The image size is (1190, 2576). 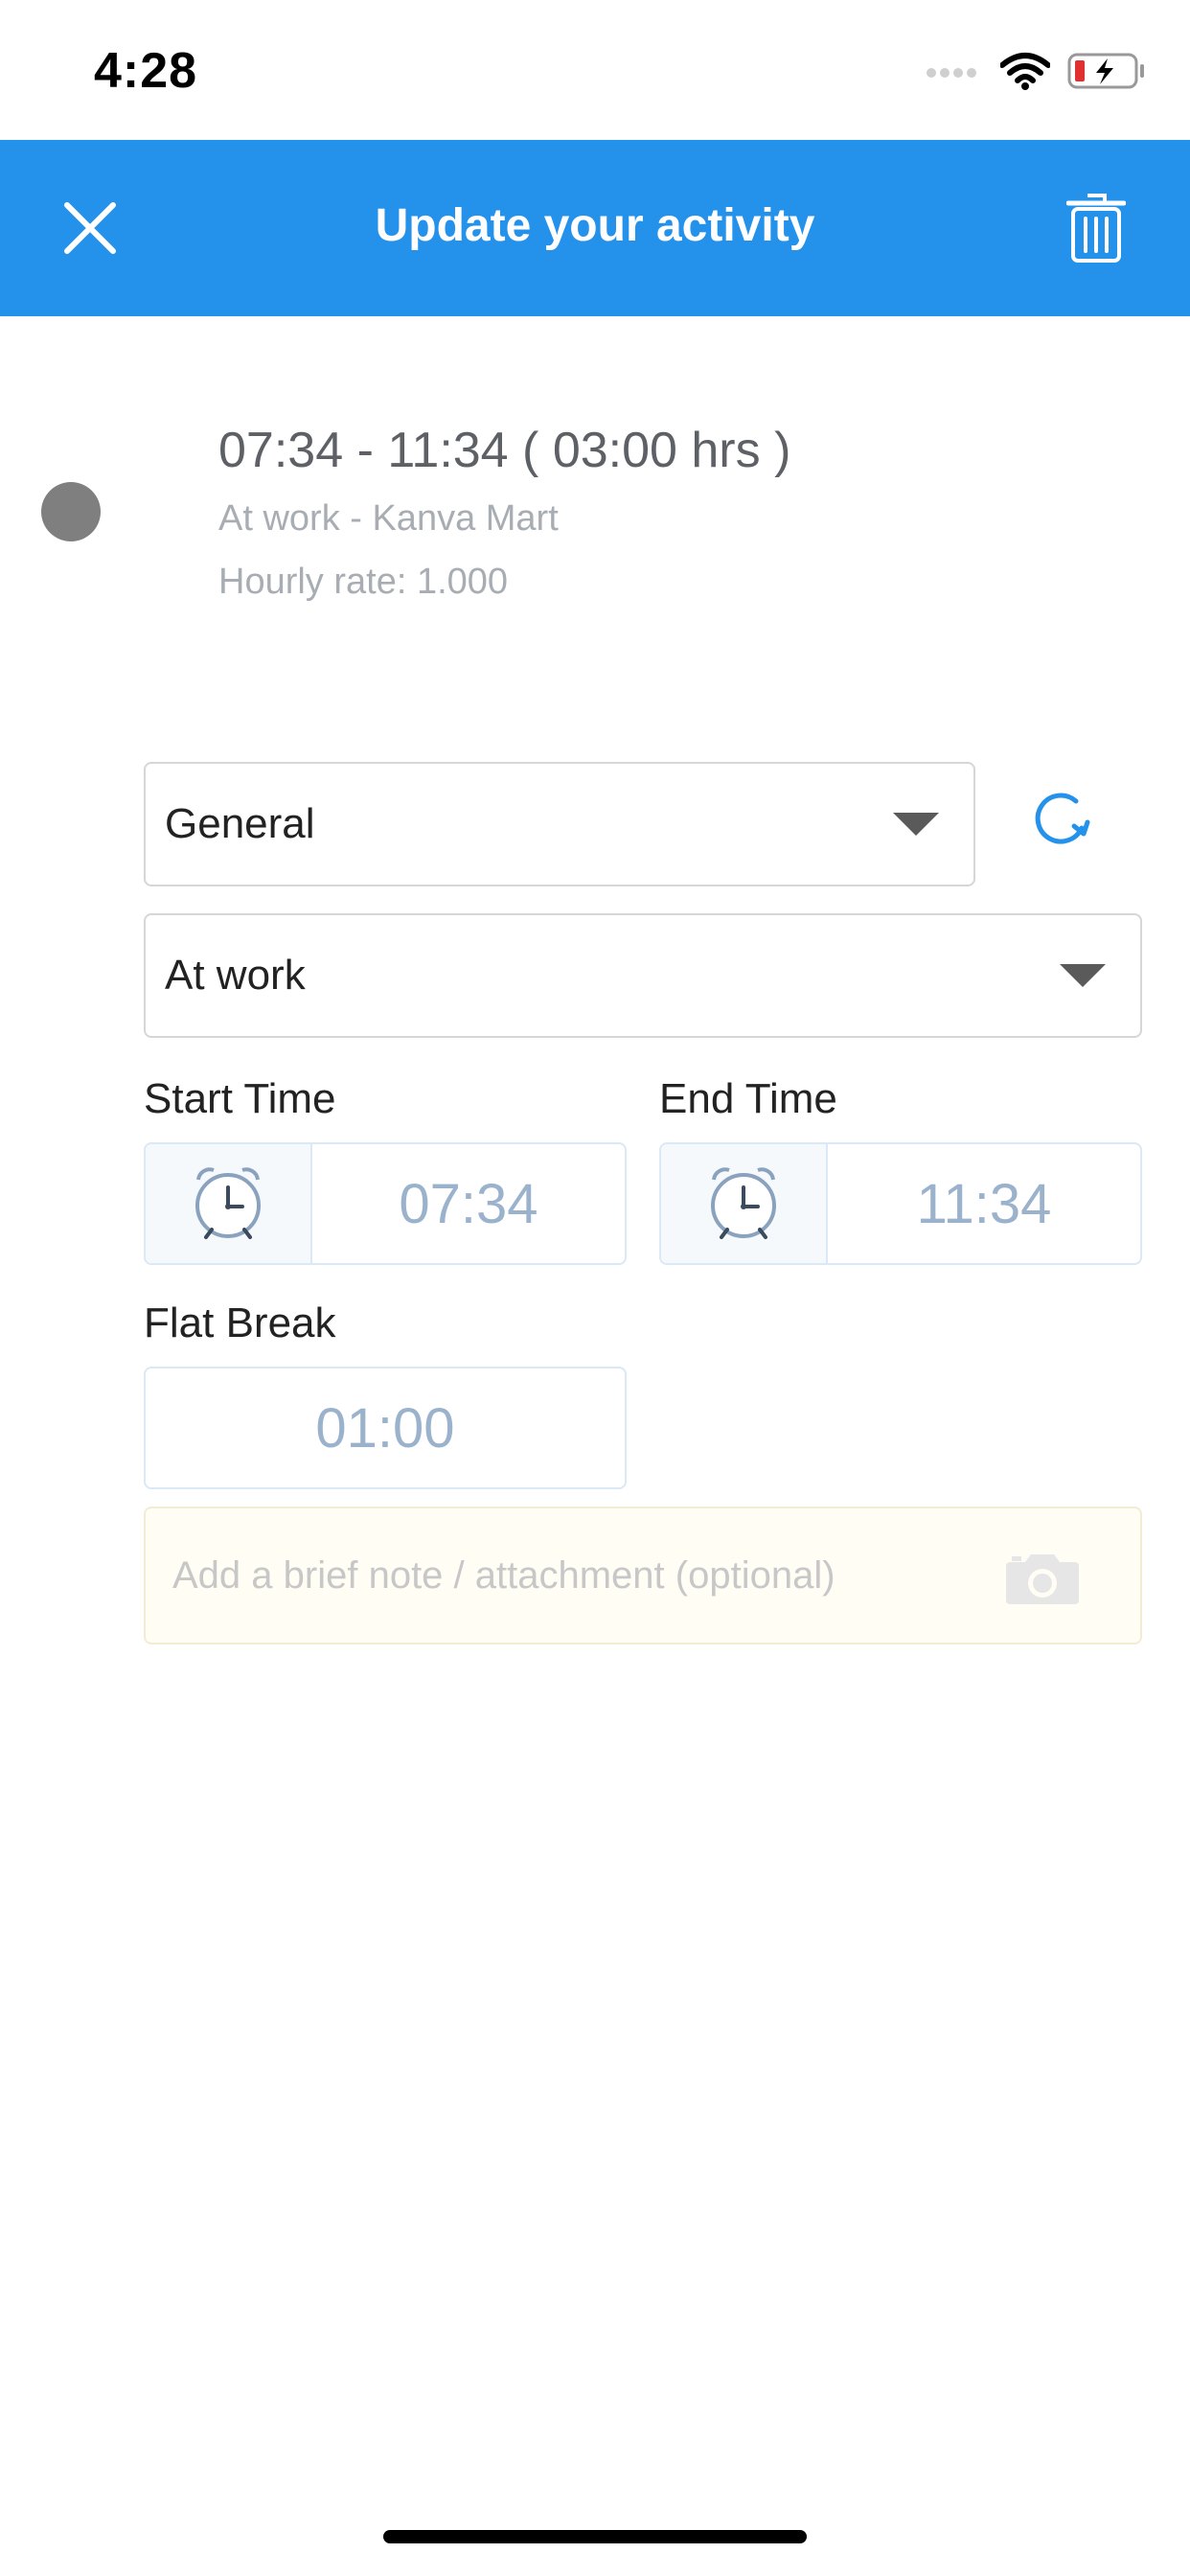 I want to click on activity-type-select: At work, so click(x=643, y=975).